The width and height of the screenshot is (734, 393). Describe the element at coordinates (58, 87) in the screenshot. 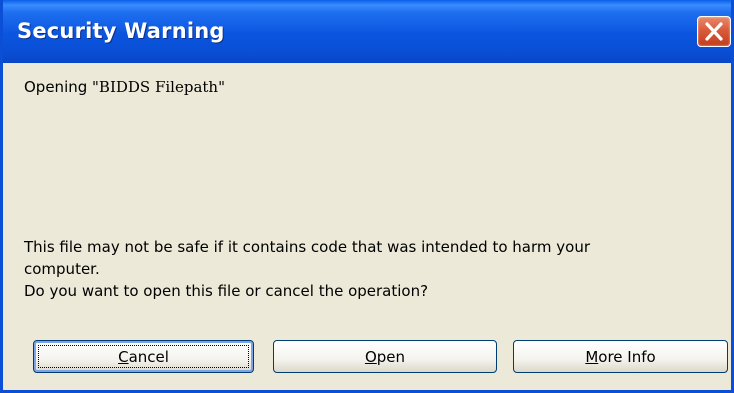

I see `opening-label: Opening` at that location.